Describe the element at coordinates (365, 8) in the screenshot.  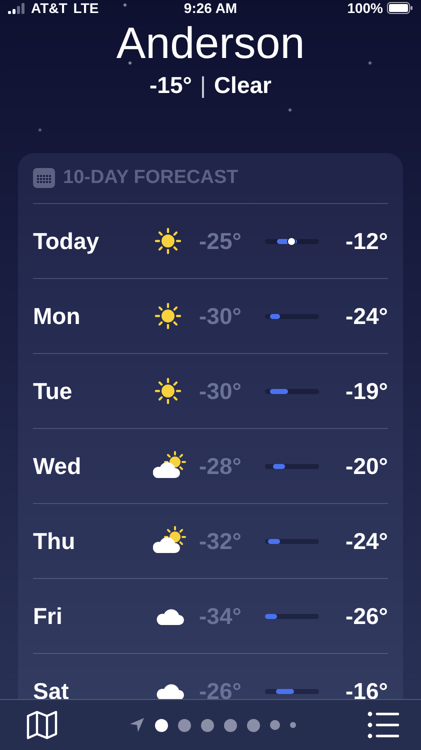
I see `battery-percent: 100%` at that location.